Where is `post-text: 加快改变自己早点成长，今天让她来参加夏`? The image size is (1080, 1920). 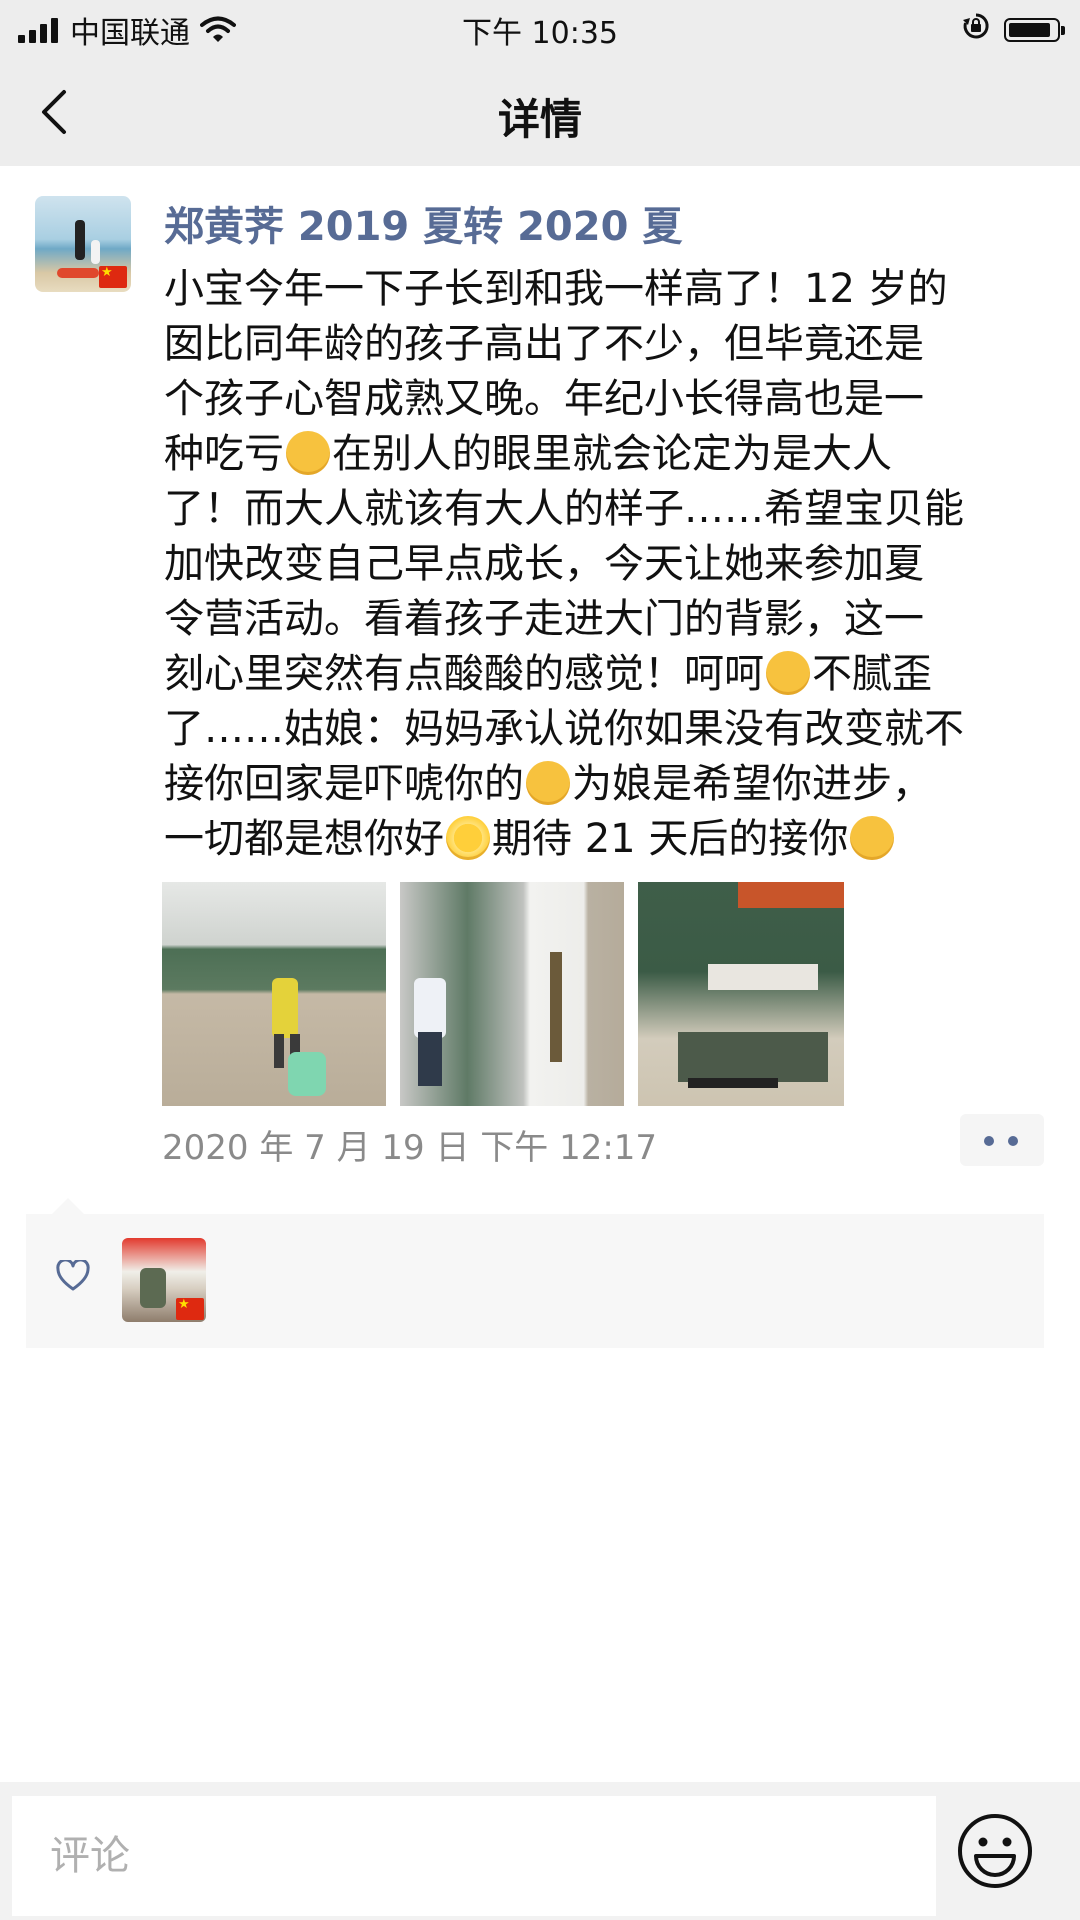 post-text: 加快改变自己早点成长，今天让她来参加夏 is located at coordinates (544, 564).